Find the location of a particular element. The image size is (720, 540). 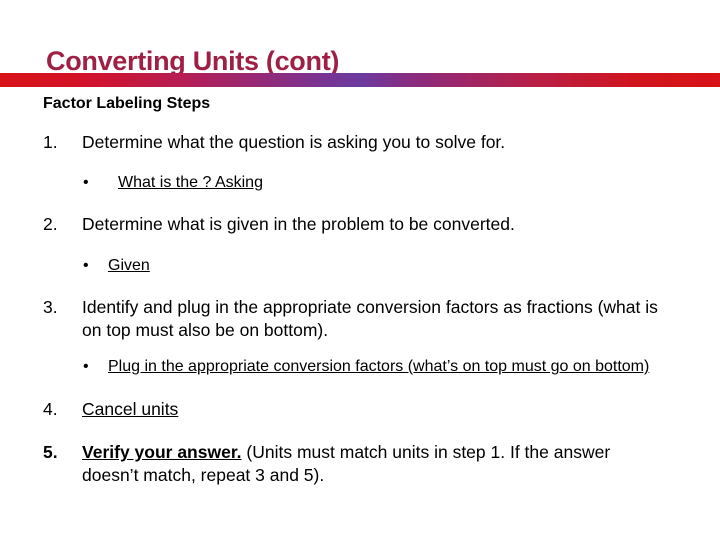

step-number-2: 2. is located at coordinates (50, 224).